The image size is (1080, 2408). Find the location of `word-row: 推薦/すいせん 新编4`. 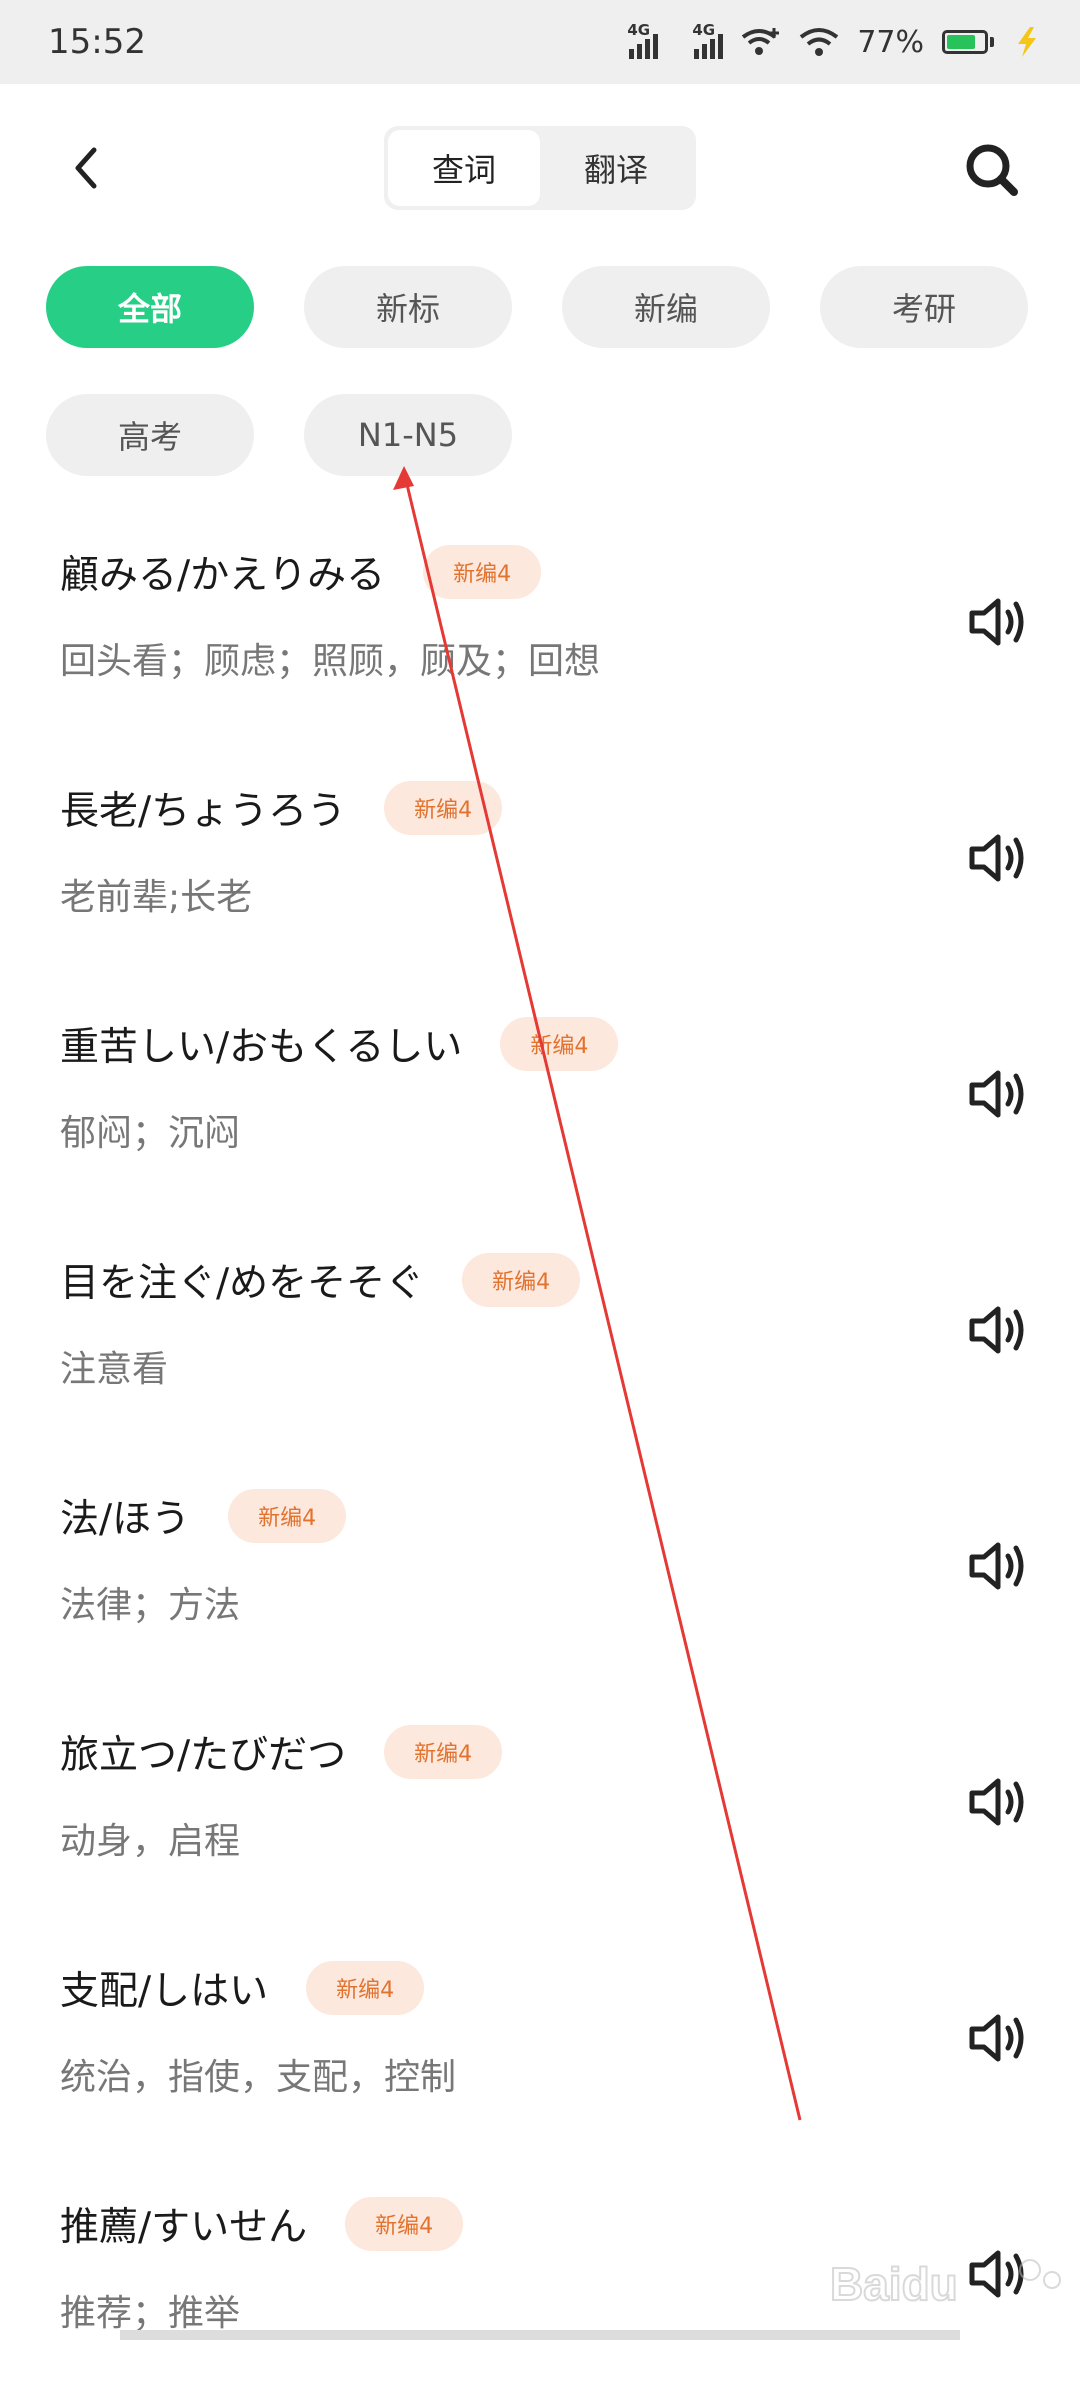

word-row: 推薦/すいせん 新编4 is located at coordinates (262, 2224).